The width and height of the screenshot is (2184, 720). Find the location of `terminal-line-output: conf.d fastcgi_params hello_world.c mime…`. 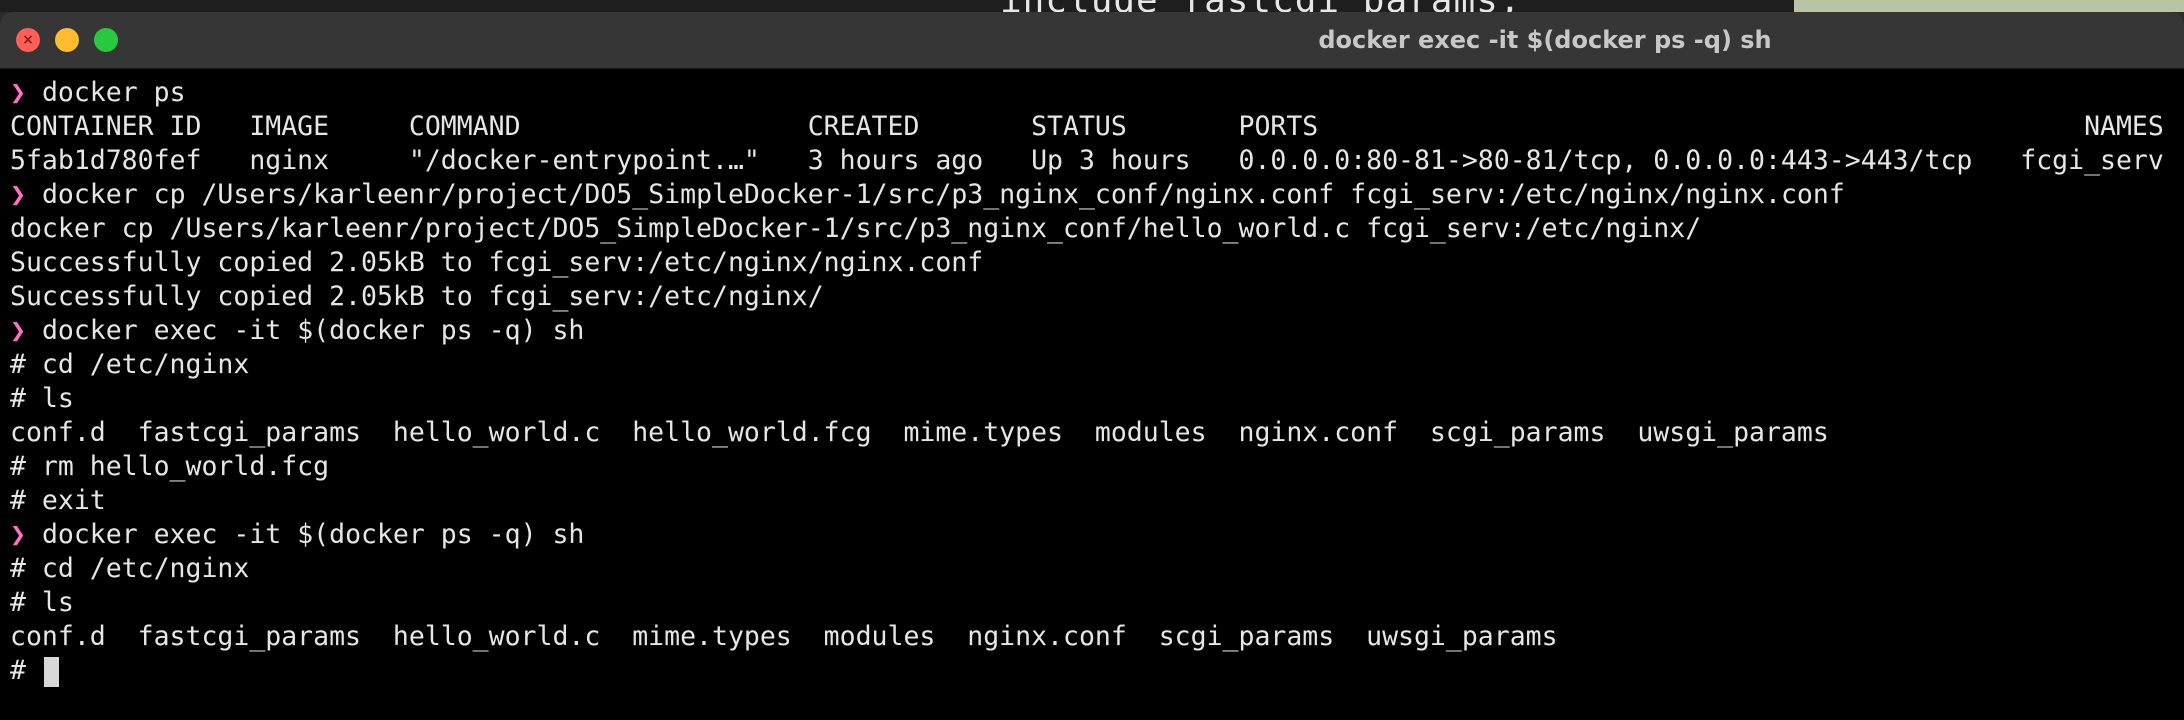

terminal-line-output: conf.d fastcgi_params hello_world.c mime… is located at coordinates (784, 636).